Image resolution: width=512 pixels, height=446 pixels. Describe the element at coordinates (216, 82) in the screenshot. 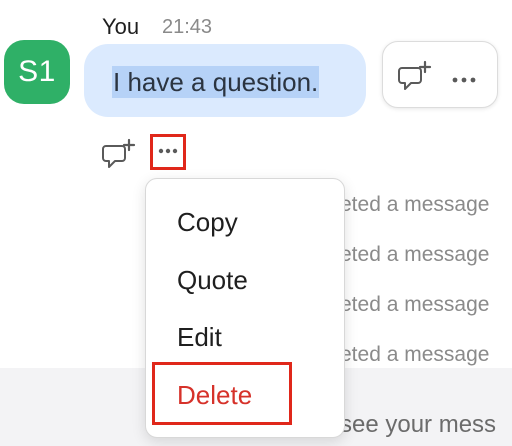

I see `message-text: I have a question.` at that location.